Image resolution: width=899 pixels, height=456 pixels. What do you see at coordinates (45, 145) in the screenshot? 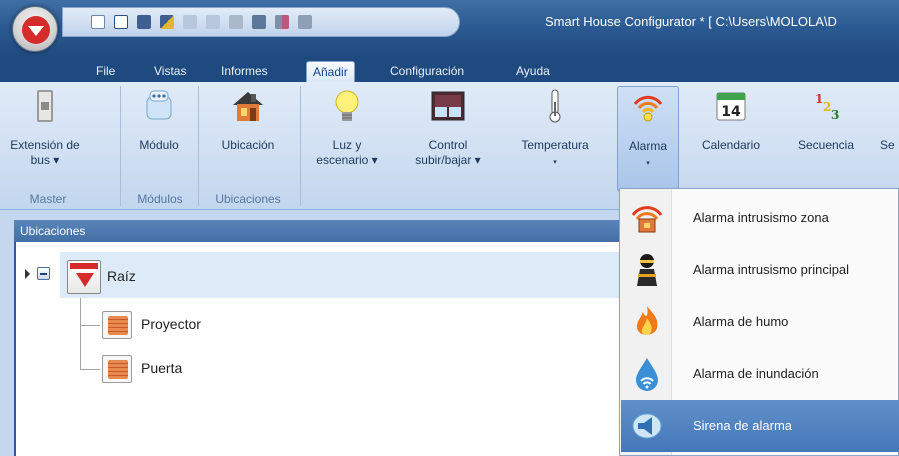
I see `extension-bus-label-1: Extensión de` at bounding box center [45, 145].